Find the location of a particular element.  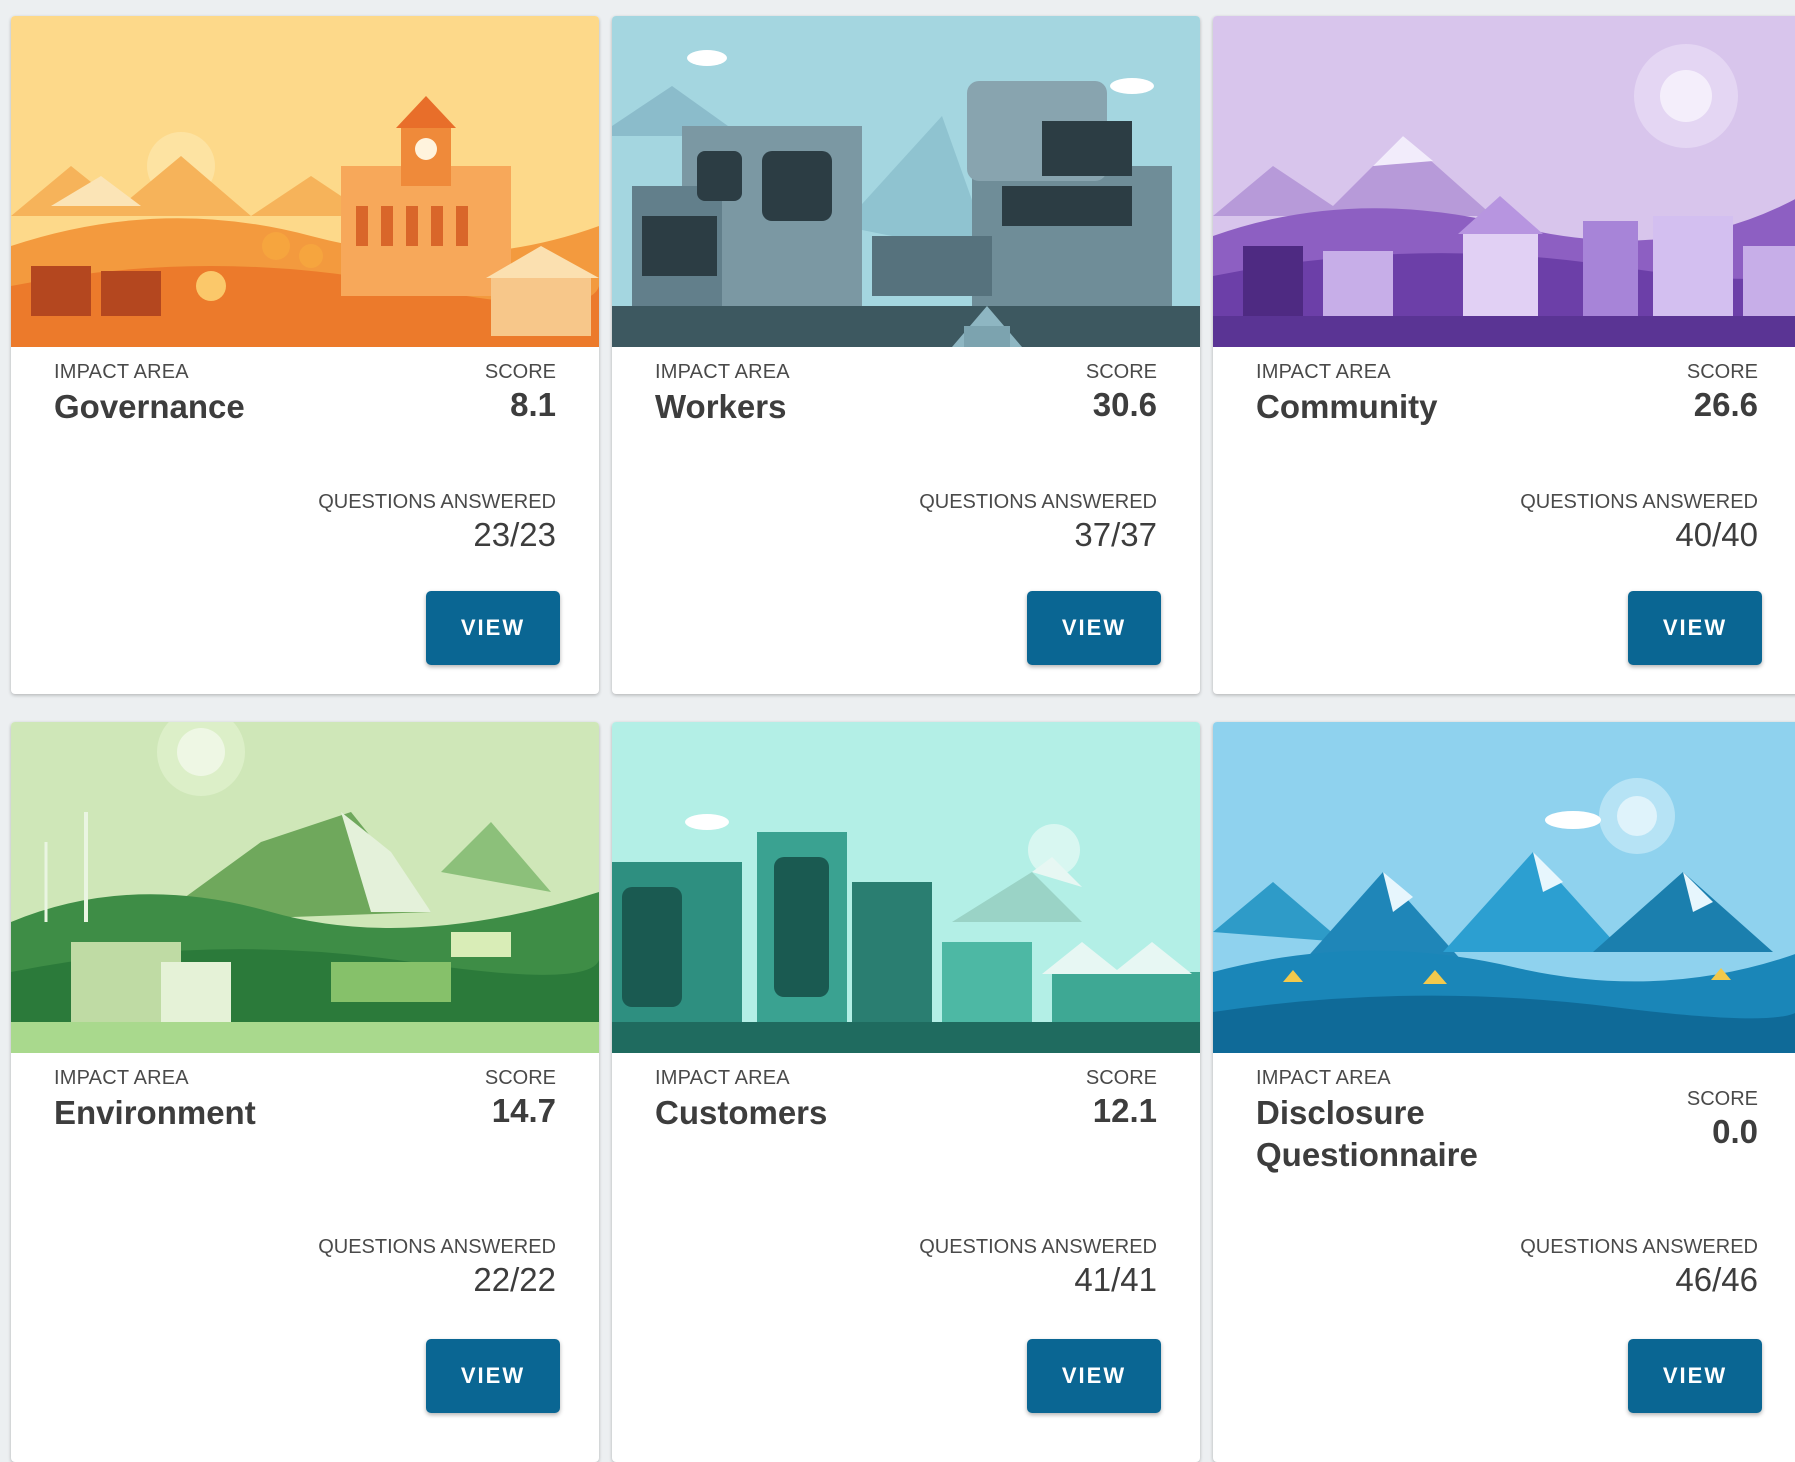

workers-illustration is located at coordinates (906, 181).